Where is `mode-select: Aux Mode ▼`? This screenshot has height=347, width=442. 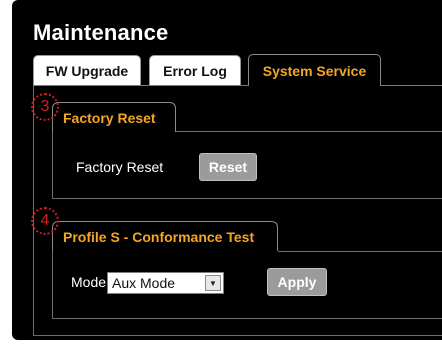 mode-select: Aux Mode ▼ is located at coordinates (165, 283).